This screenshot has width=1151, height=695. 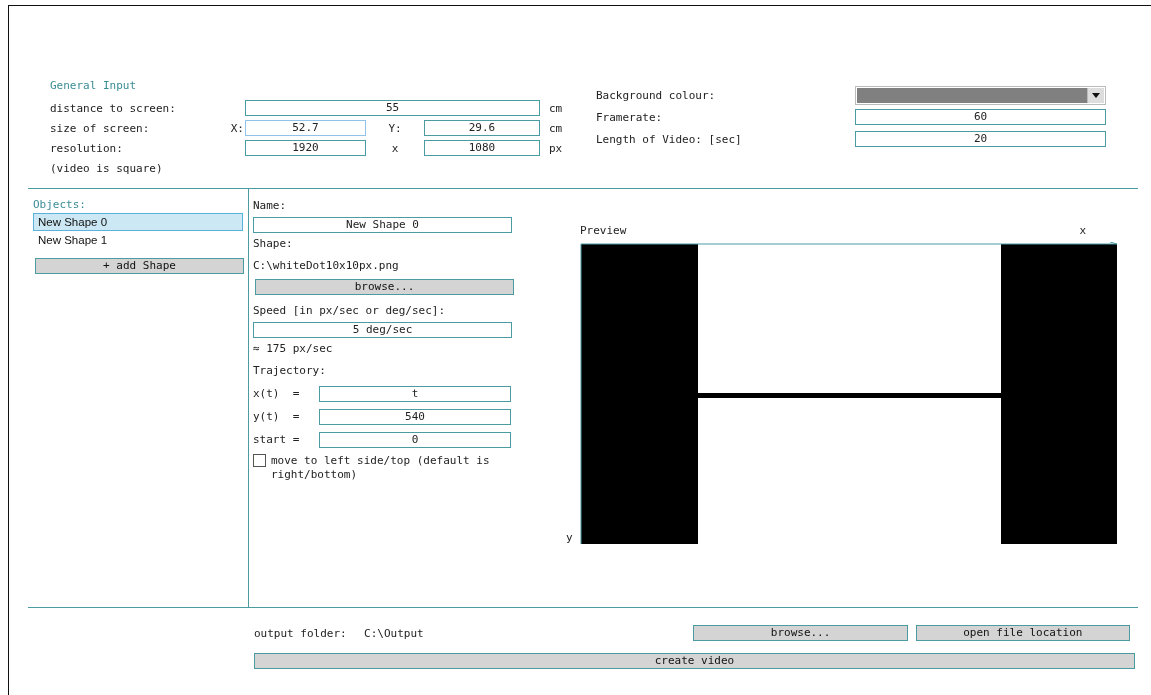 I want to click on field-label: Shape:, so click(x=273, y=244).